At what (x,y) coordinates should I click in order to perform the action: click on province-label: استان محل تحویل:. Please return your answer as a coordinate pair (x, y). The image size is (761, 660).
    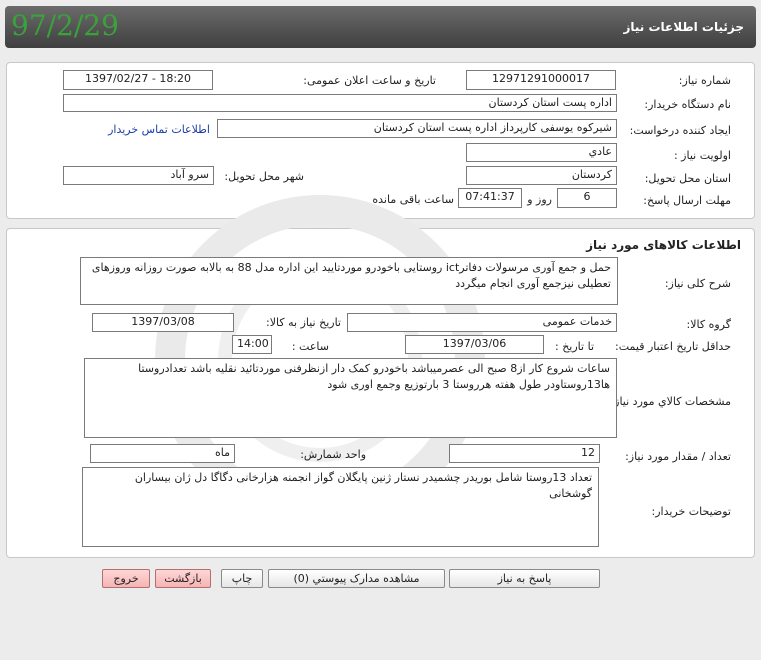
    Looking at the image, I should click on (687, 178).